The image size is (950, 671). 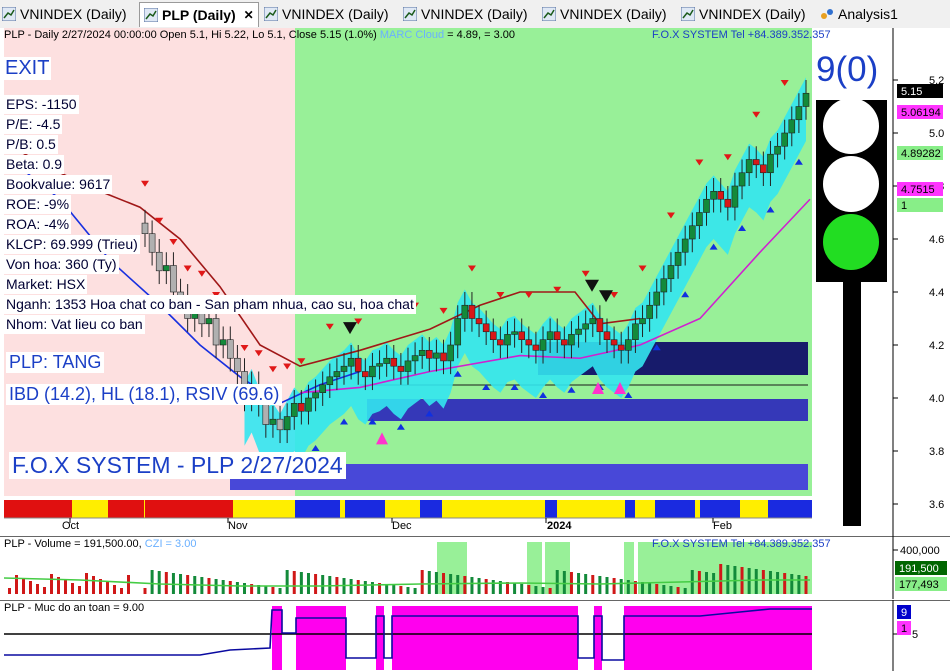 What do you see at coordinates (936, 452) in the screenshot?
I see `y-tick-label: 3.8` at bounding box center [936, 452].